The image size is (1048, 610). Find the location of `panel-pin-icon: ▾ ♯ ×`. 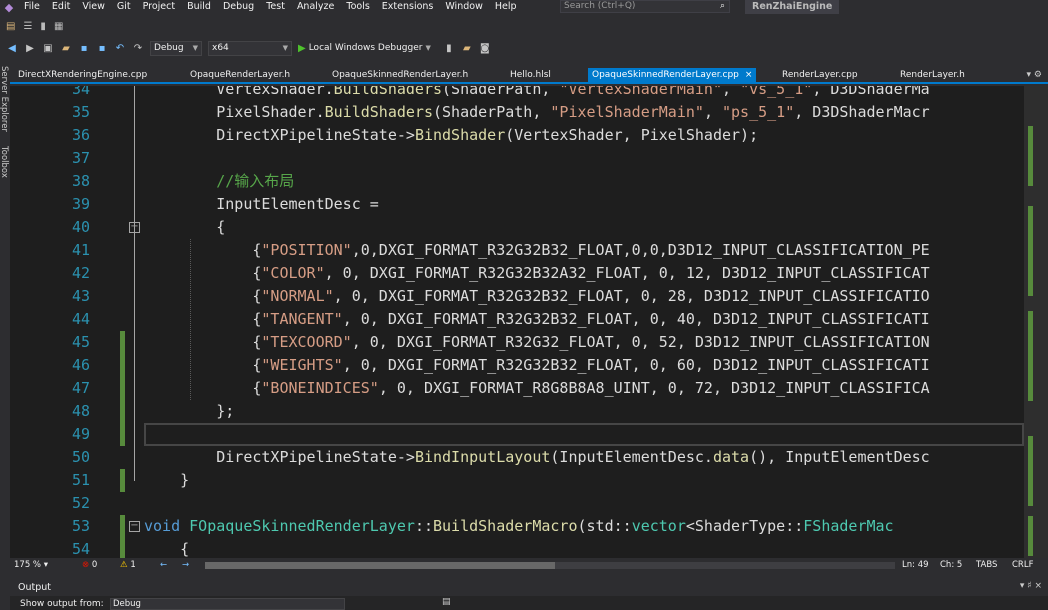

panel-pin-icon: ▾ ♯ × is located at coordinates (1031, 586).